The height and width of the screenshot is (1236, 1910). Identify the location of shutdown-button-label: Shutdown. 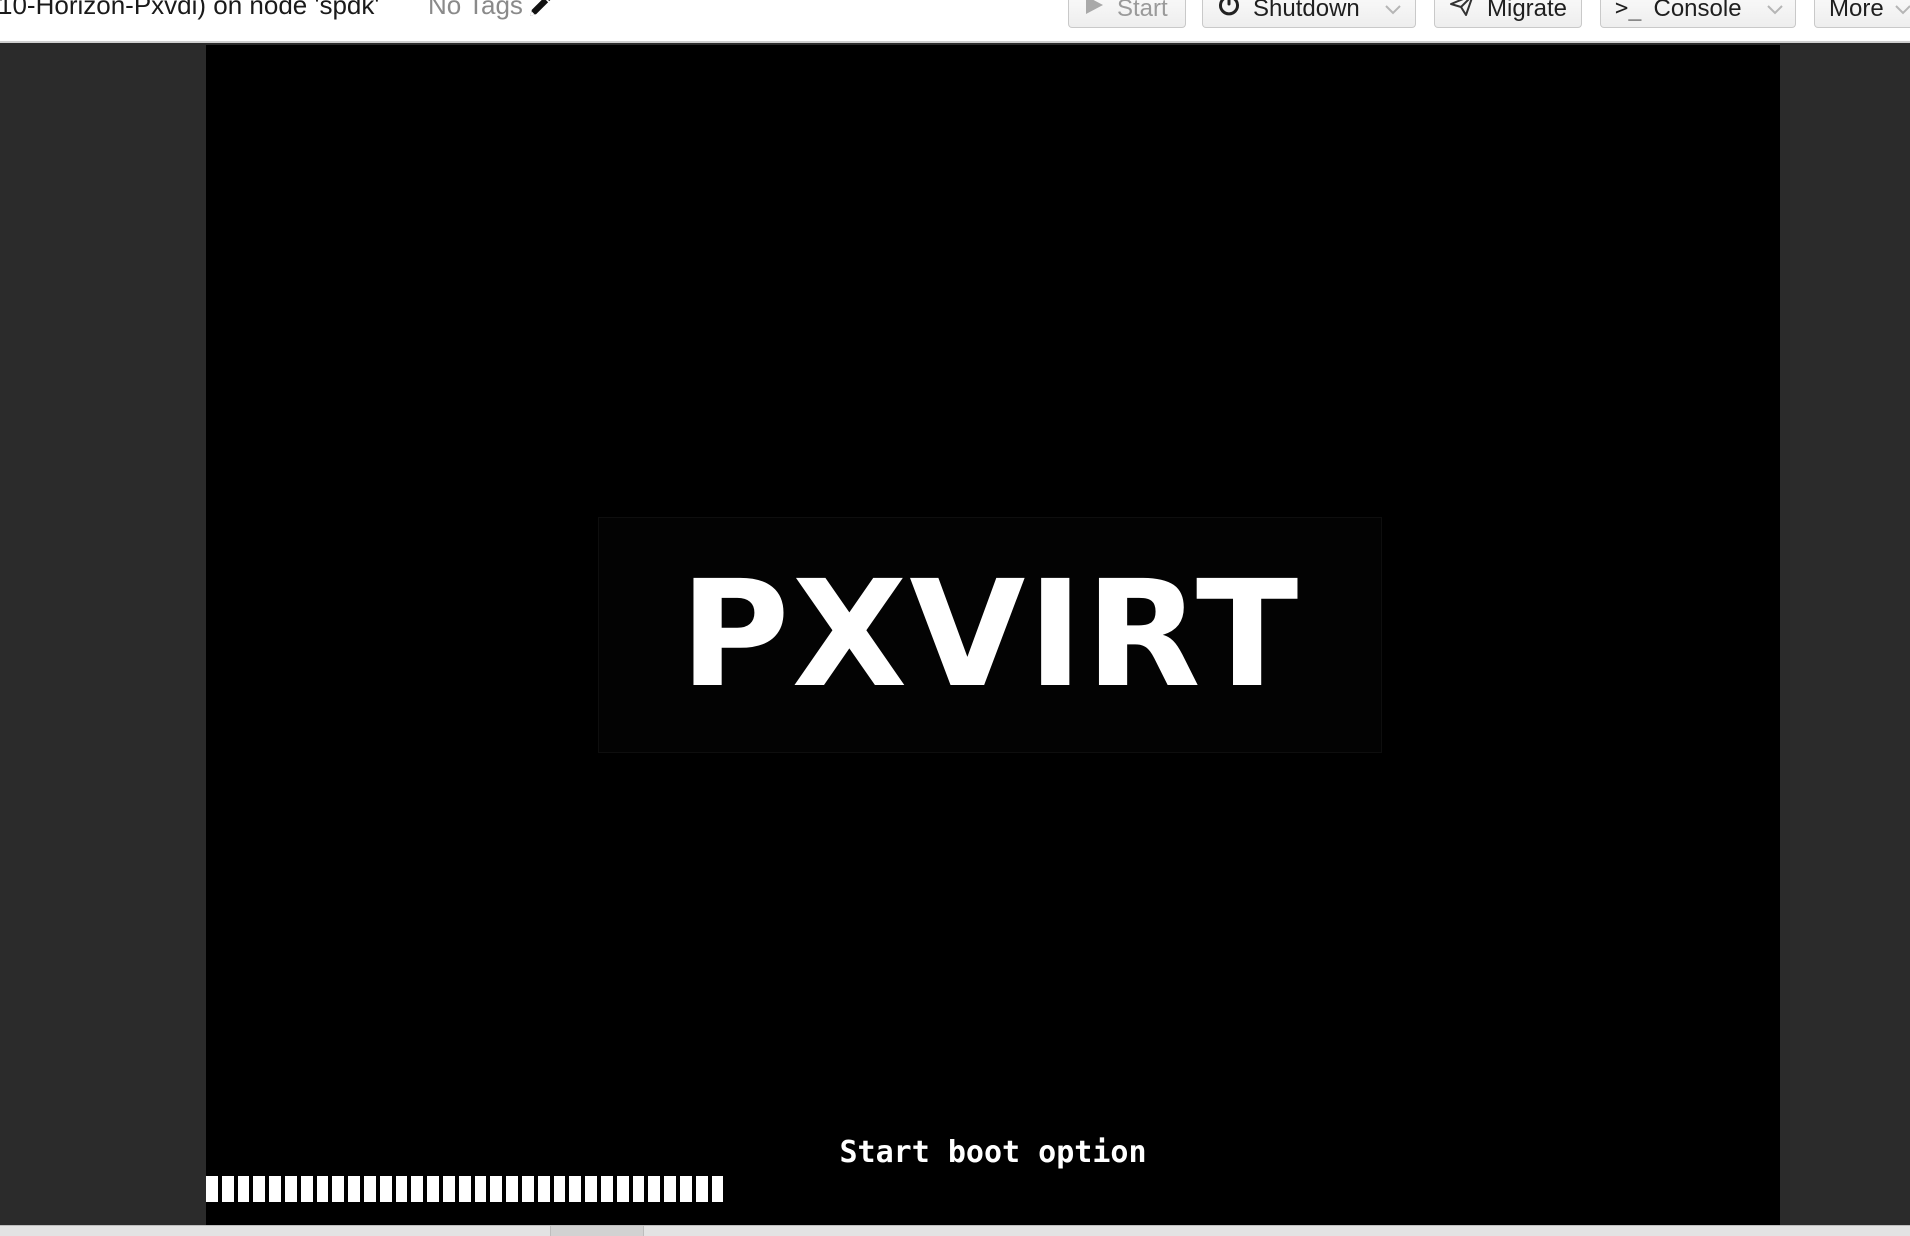
(1306, 11).